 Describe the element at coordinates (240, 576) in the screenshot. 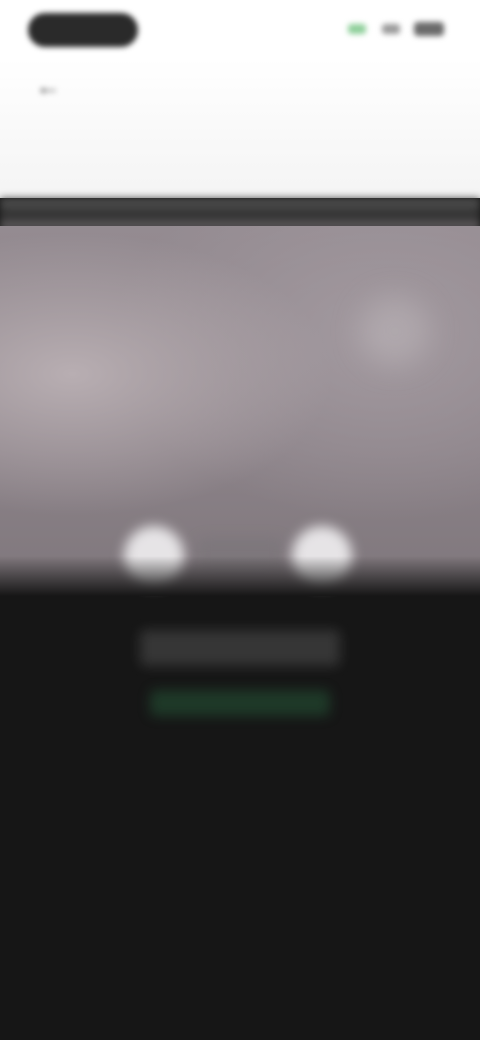

I see `preview-fade` at that location.